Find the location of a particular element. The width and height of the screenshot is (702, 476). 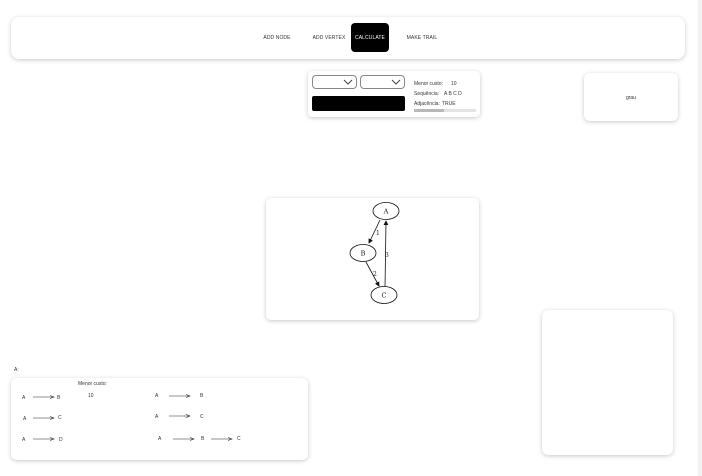

graph-node-c: C is located at coordinates (384, 295).